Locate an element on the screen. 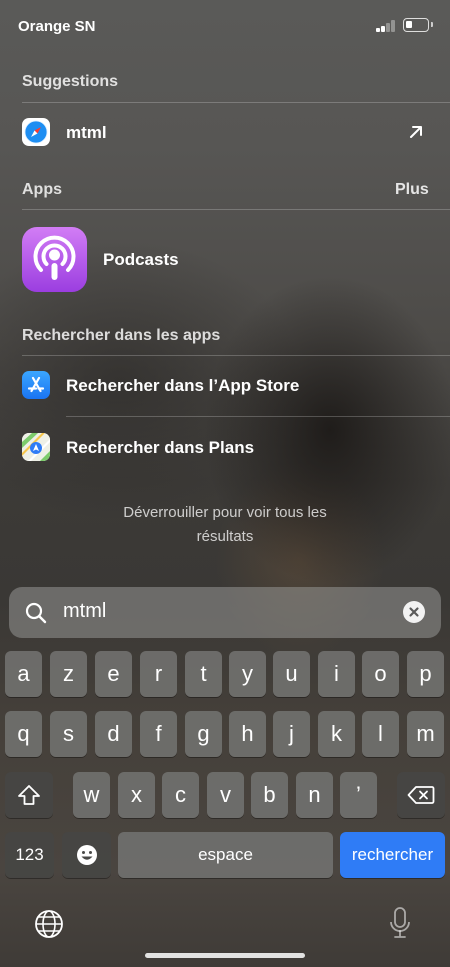 The image size is (450, 967). search-app-store-row: Rechercher dans l’App Store is located at coordinates (225, 386).